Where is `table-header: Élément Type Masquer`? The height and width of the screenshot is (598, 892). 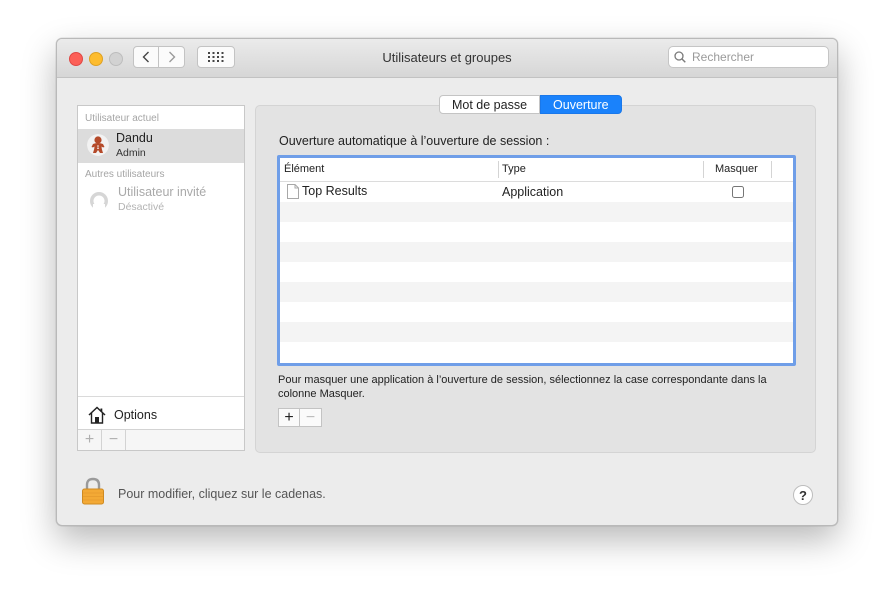 table-header: Élément Type Masquer is located at coordinates (536, 170).